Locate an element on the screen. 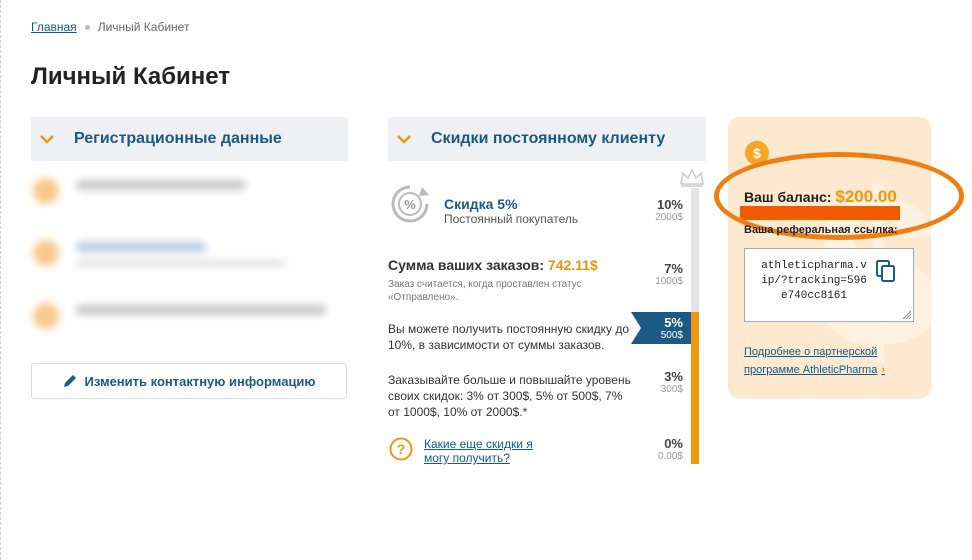 This screenshot has width=972, height=560. customer-status: Постоянный покупатель is located at coordinates (511, 219).